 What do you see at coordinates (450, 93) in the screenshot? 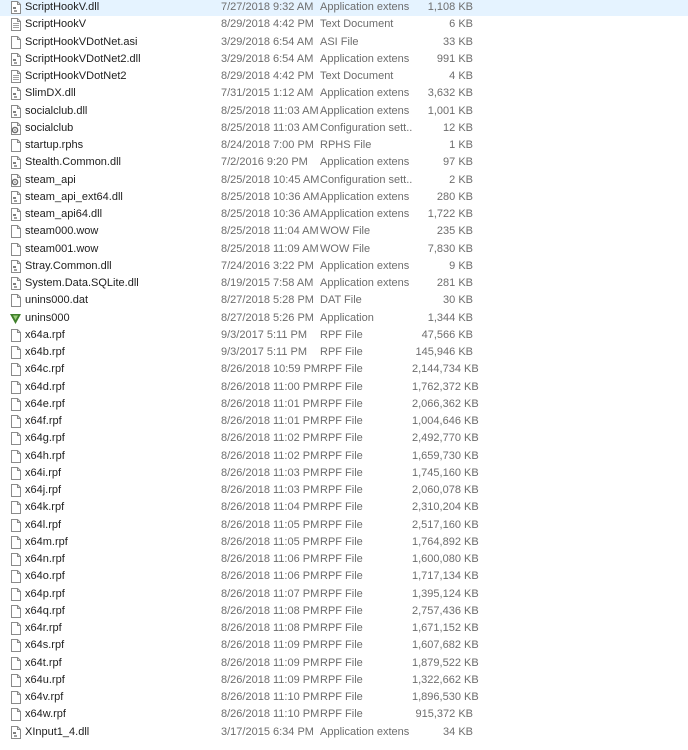
I see `file-size: 3,632 KB` at bounding box center [450, 93].